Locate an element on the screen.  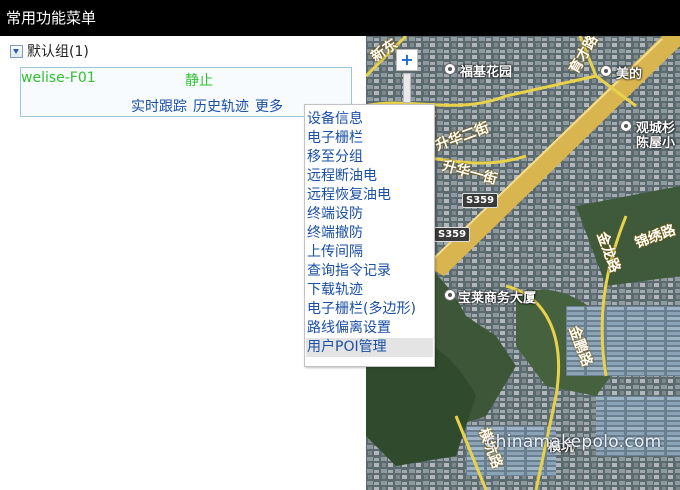
group-label: 默认组(1) is located at coordinates (58, 52).